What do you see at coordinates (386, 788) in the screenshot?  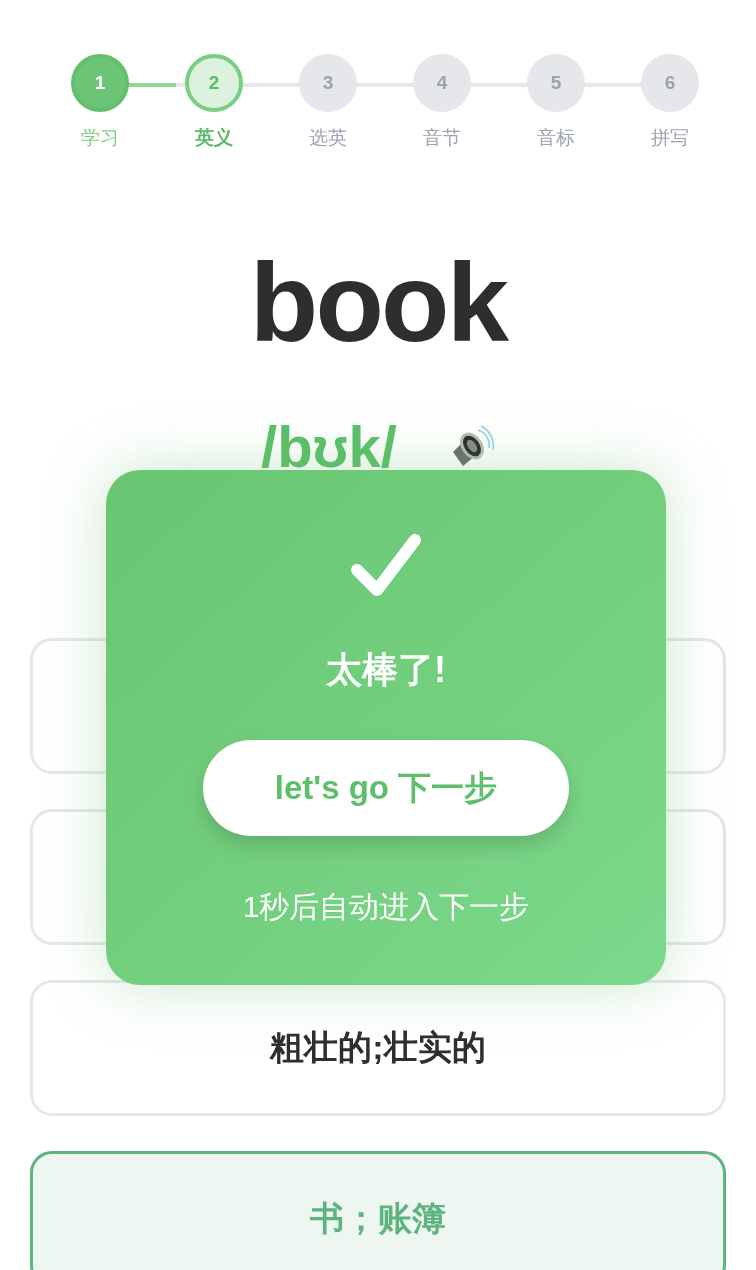 I see `next-step-button: let's go 下一步` at bounding box center [386, 788].